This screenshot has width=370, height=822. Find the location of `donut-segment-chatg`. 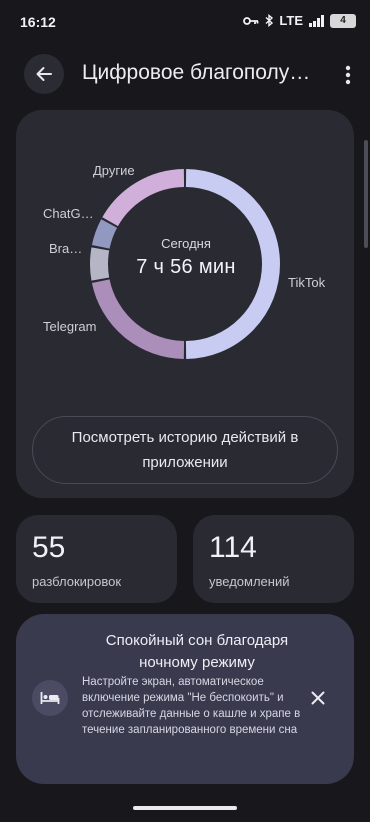

donut-segment-chatg is located at coordinates (104, 234).